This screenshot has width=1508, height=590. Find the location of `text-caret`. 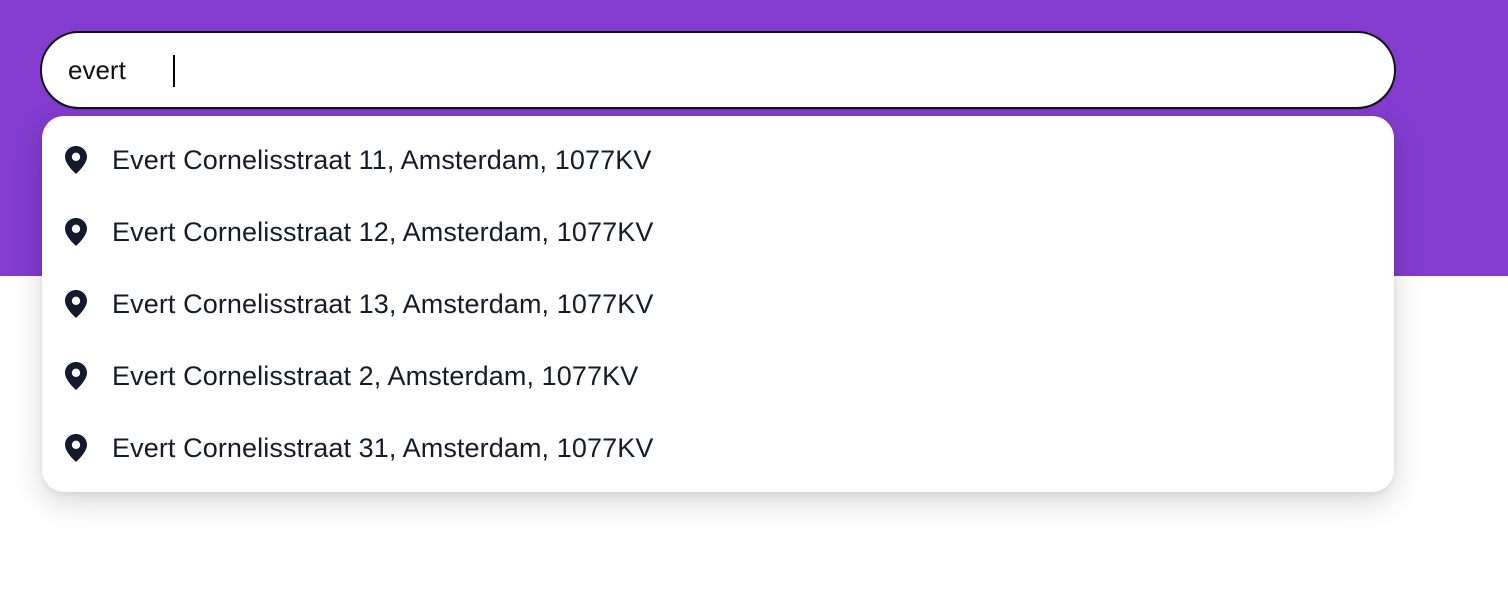

text-caret is located at coordinates (174, 71).